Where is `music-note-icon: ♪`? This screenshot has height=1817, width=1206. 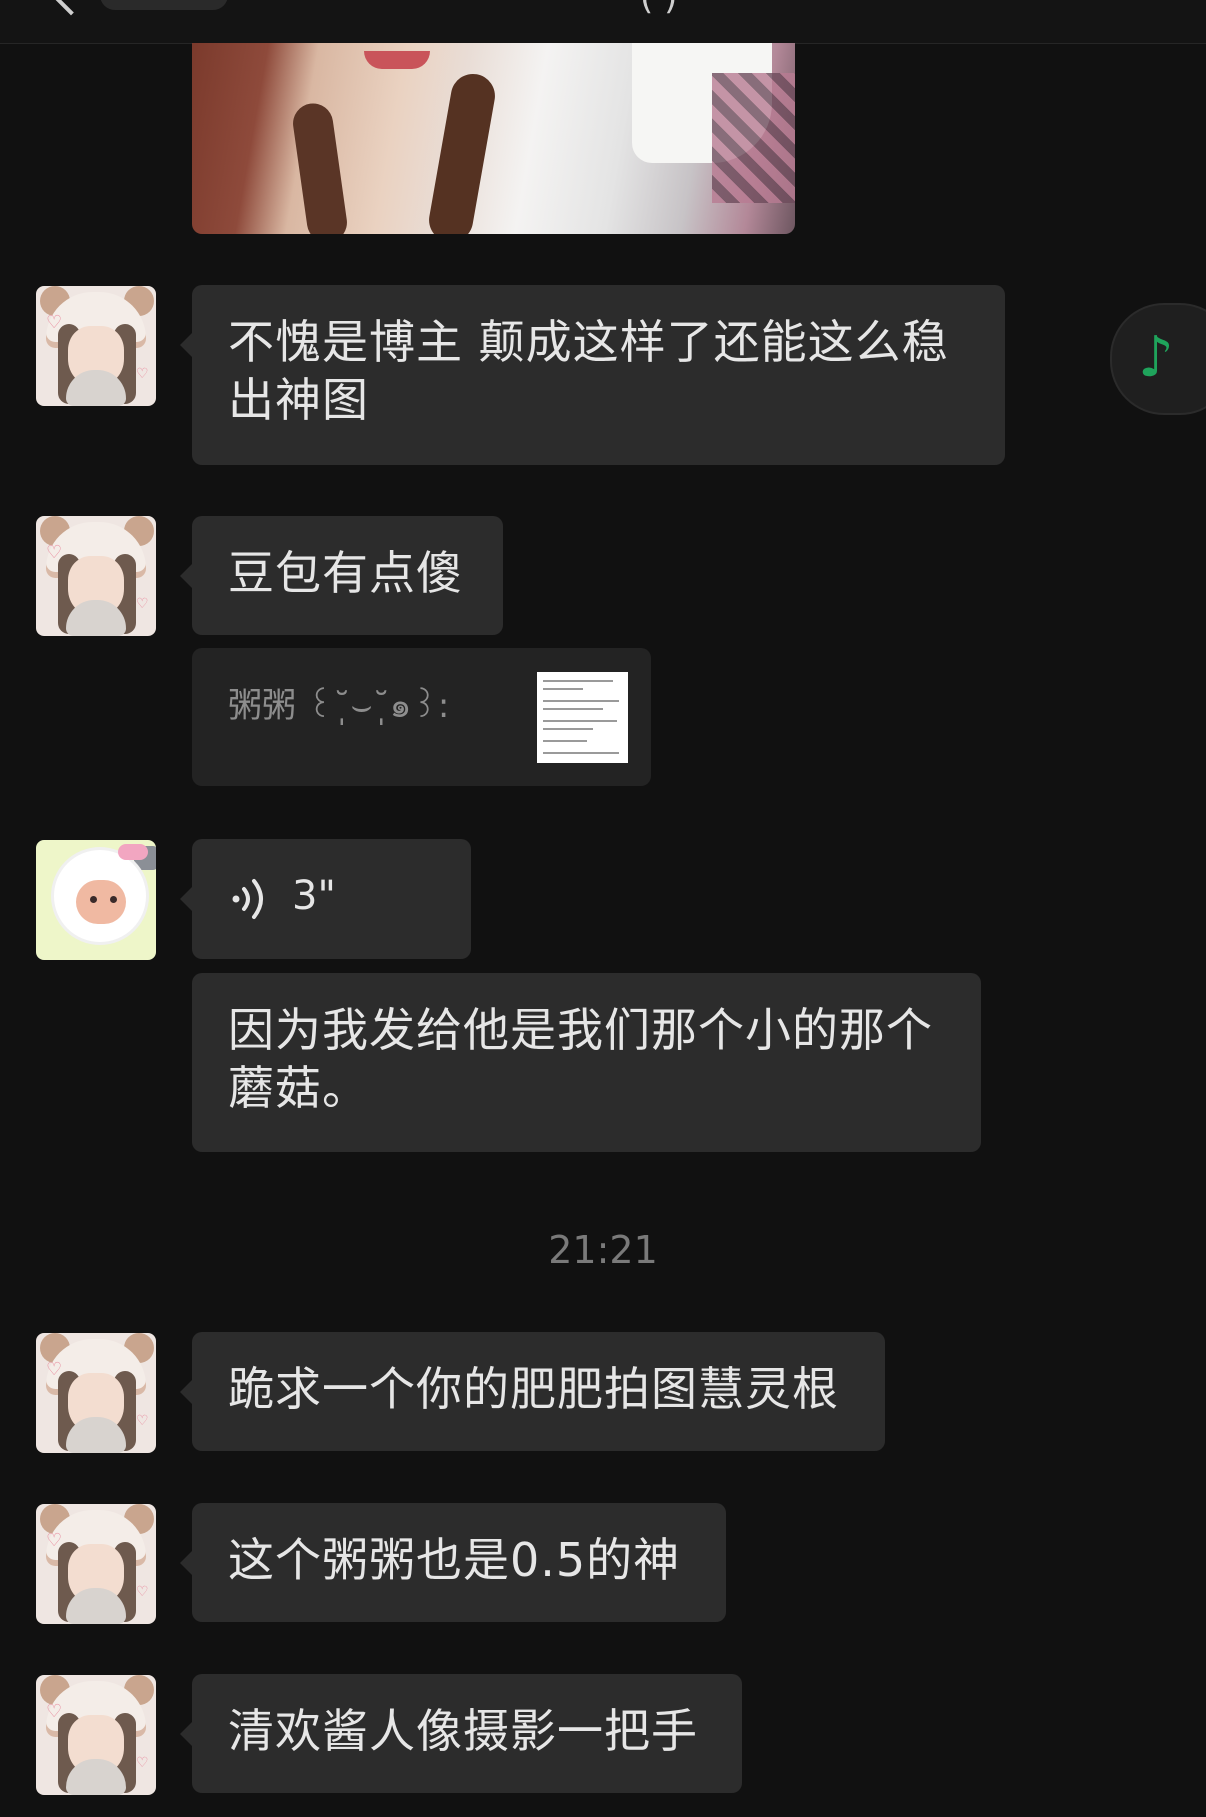 music-note-icon: ♪ is located at coordinates (1156, 357).